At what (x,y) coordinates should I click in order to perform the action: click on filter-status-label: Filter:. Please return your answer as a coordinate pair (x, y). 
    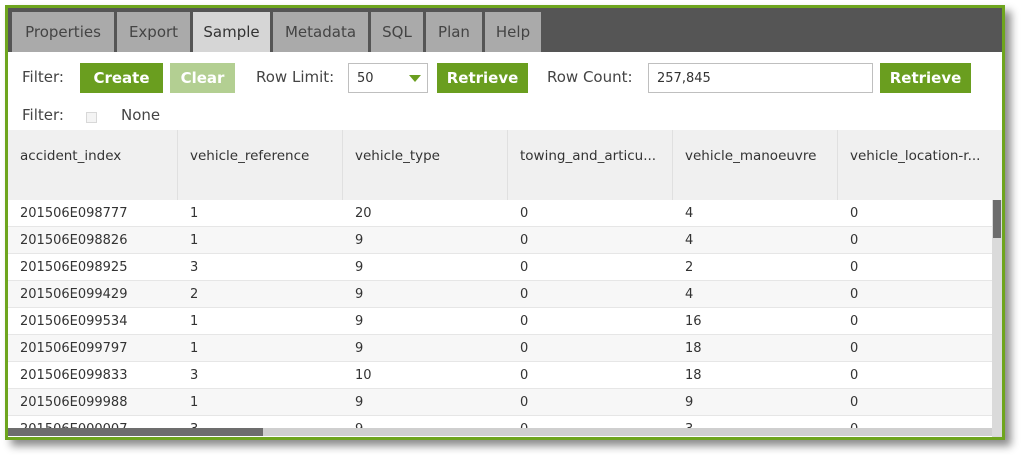
    Looking at the image, I should click on (43, 115).